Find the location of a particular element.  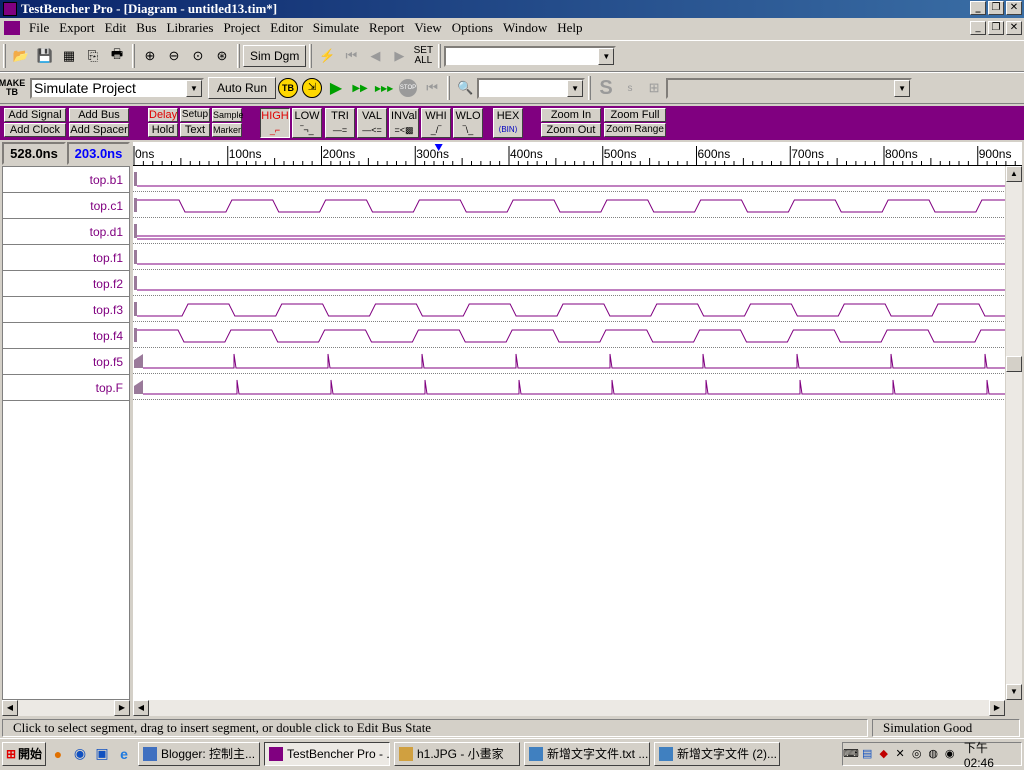

zoom-out-button: Zoom Out is located at coordinates (571, 130).